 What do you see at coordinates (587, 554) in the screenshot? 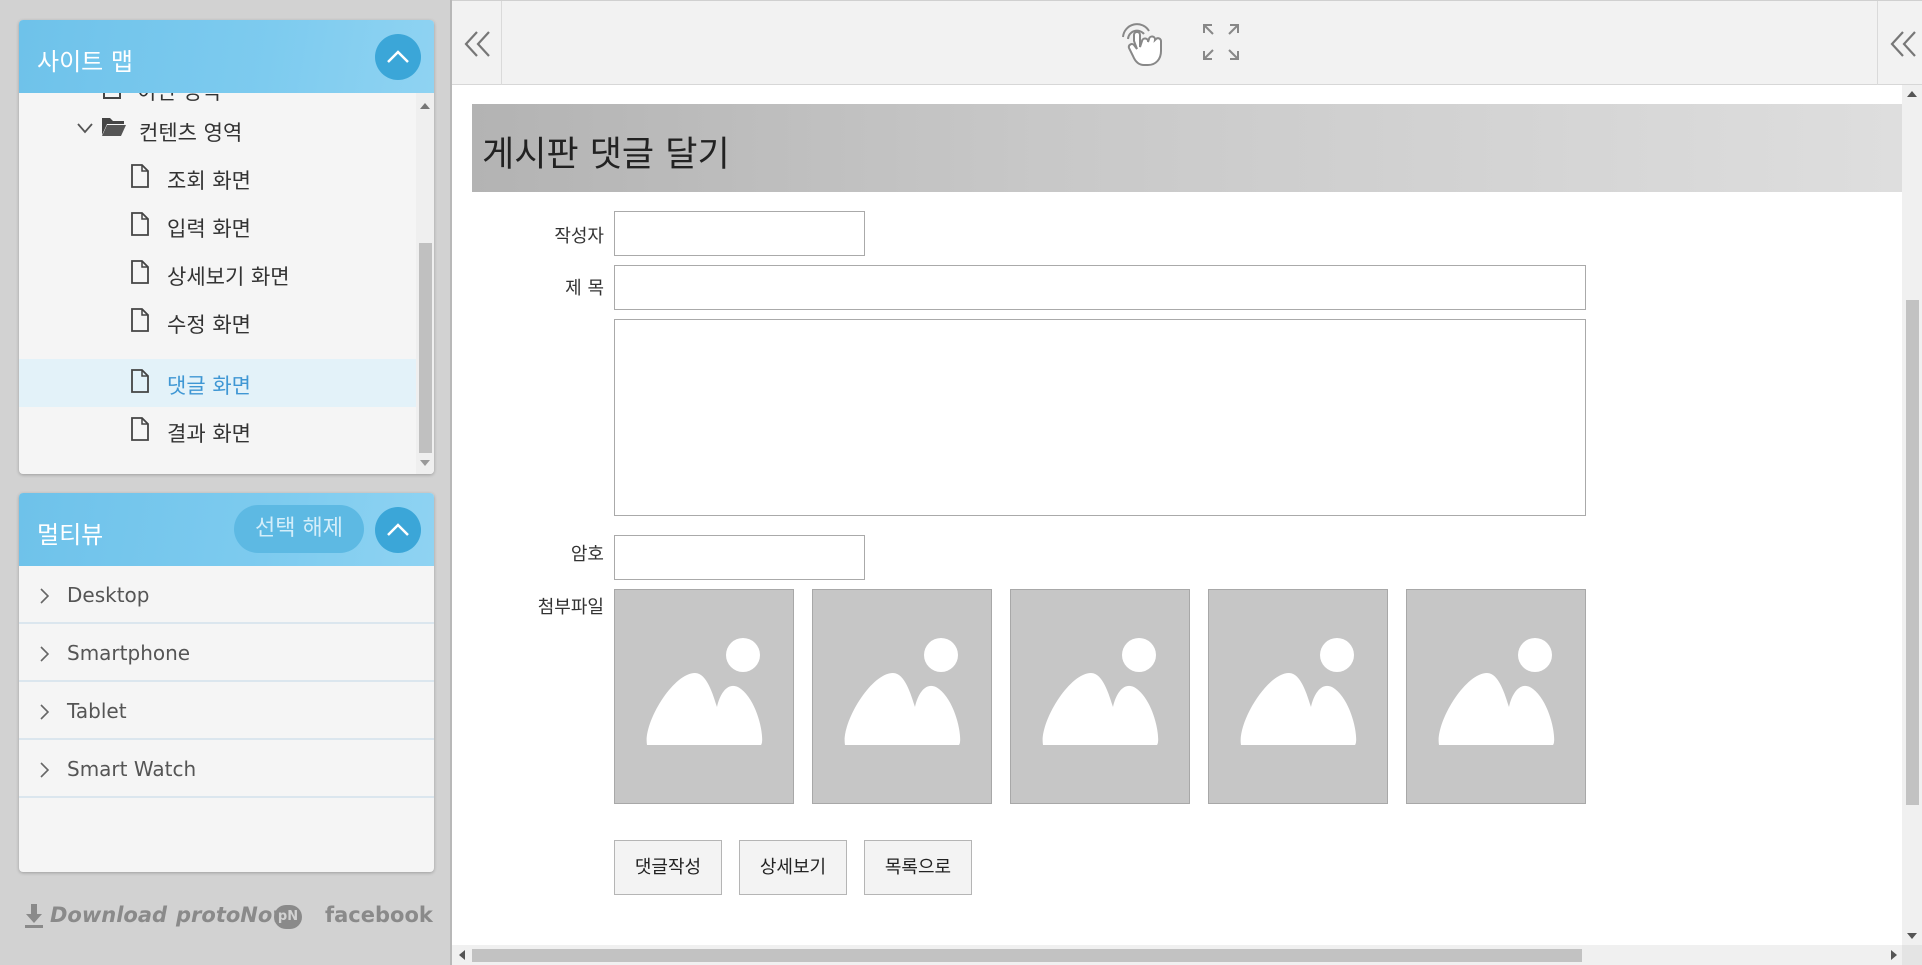
I see `password-label: 암호` at bounding box center [587, 554].